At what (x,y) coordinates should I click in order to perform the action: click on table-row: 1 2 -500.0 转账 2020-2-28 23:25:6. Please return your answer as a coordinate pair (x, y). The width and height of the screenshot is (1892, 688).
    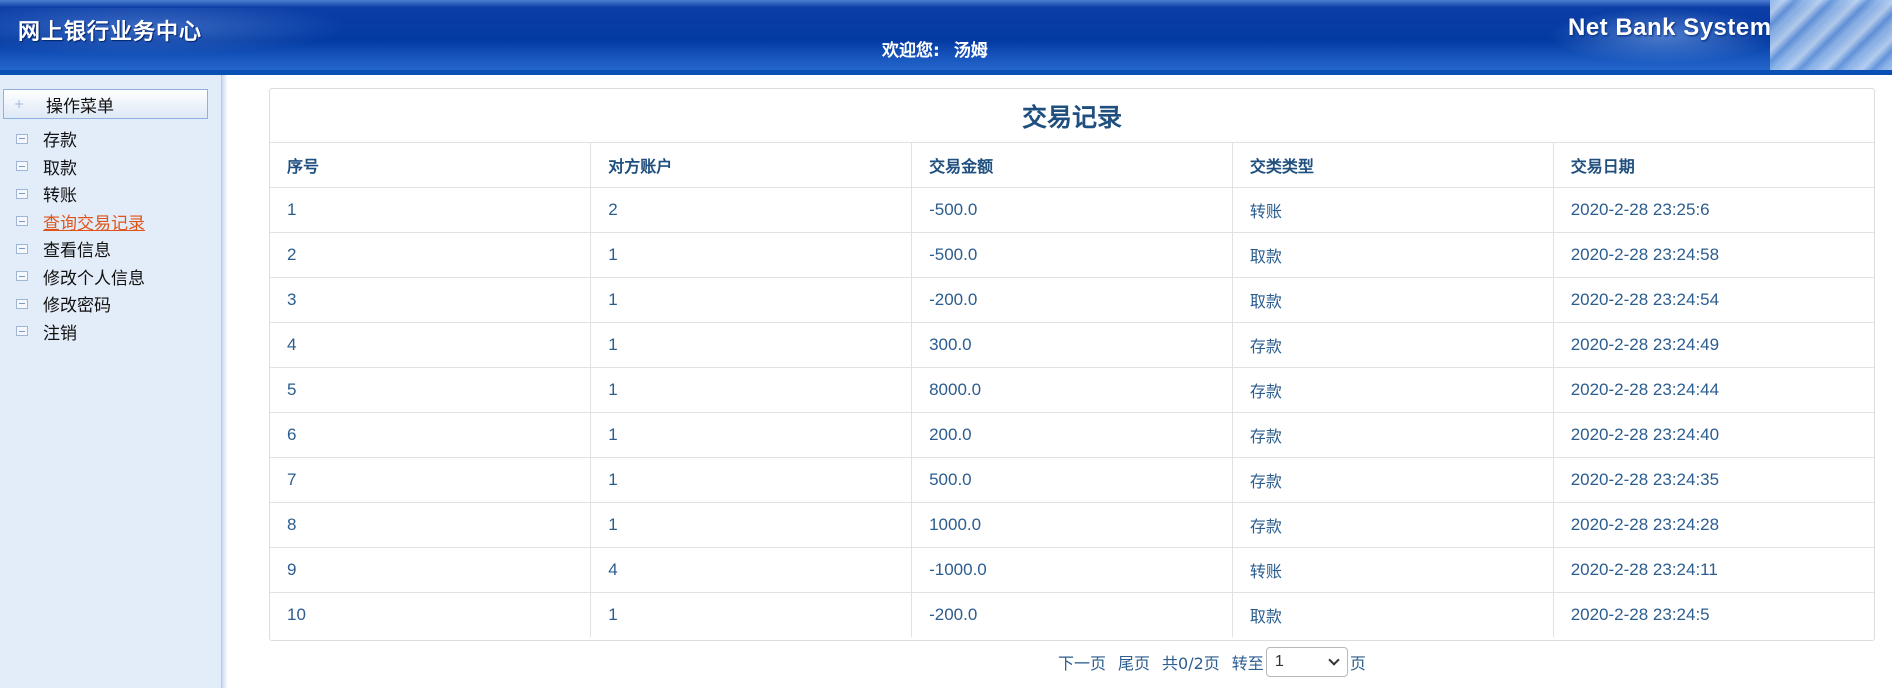
    Looking at the image, I should click on (1072, 210).